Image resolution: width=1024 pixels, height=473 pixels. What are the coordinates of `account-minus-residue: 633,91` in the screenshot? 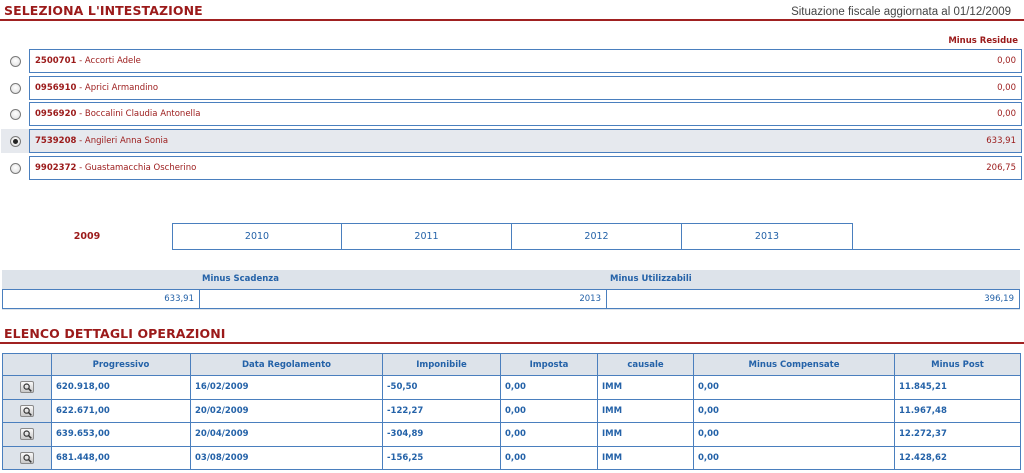 It's located at (1001, 141).